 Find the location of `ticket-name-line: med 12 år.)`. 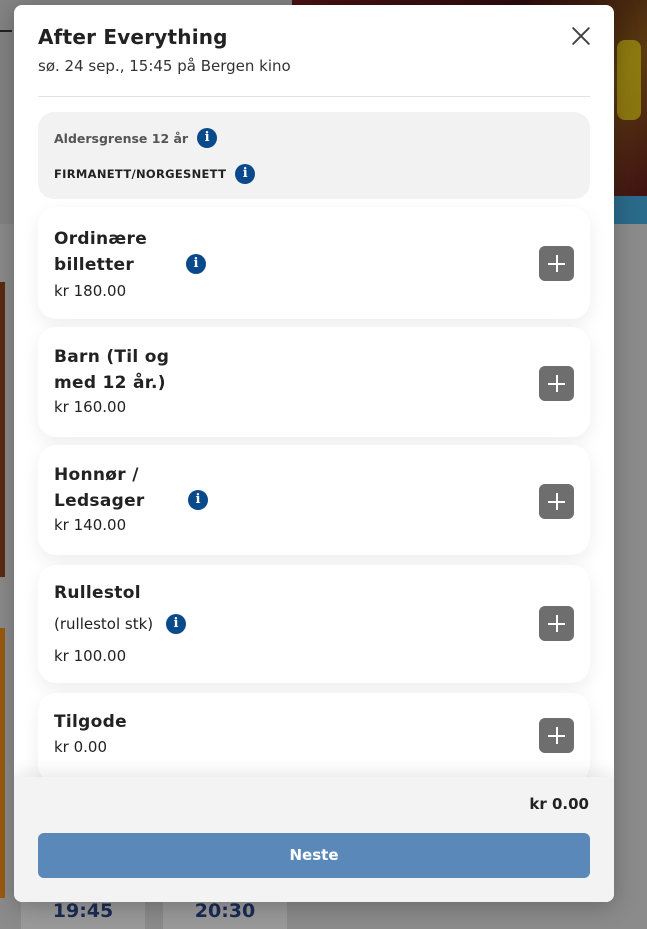

ticket-name-line: med 12 år.) is located at coordinates (110, 383).